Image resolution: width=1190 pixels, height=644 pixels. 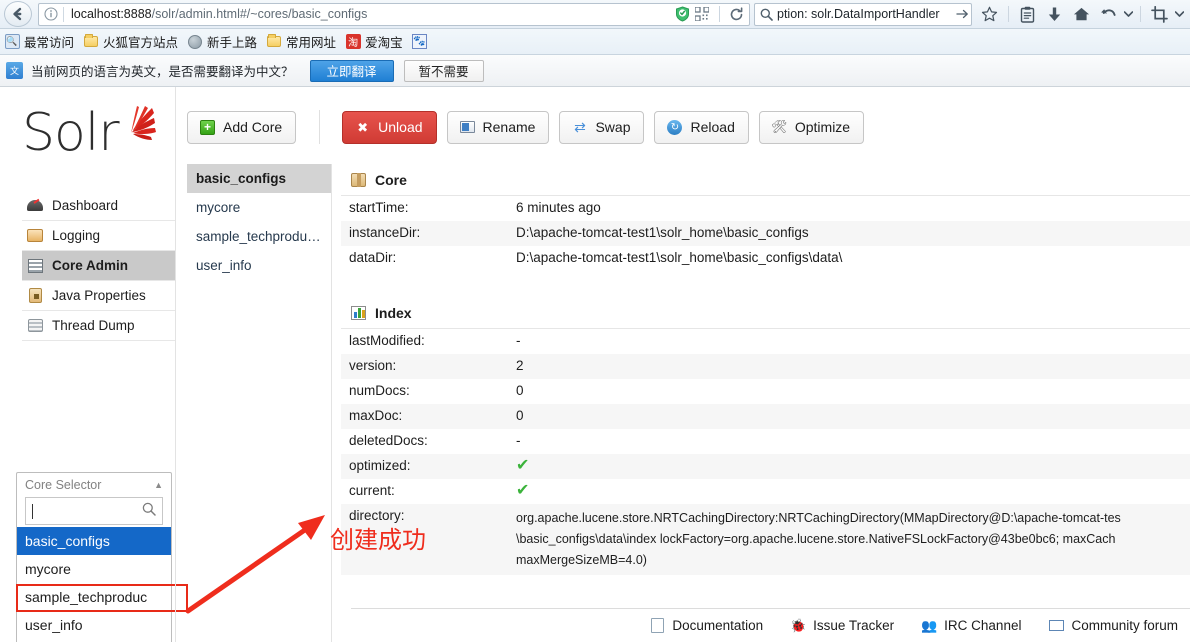 I want to click on core-option-mycore: mycore, so click(x=94, y=569).